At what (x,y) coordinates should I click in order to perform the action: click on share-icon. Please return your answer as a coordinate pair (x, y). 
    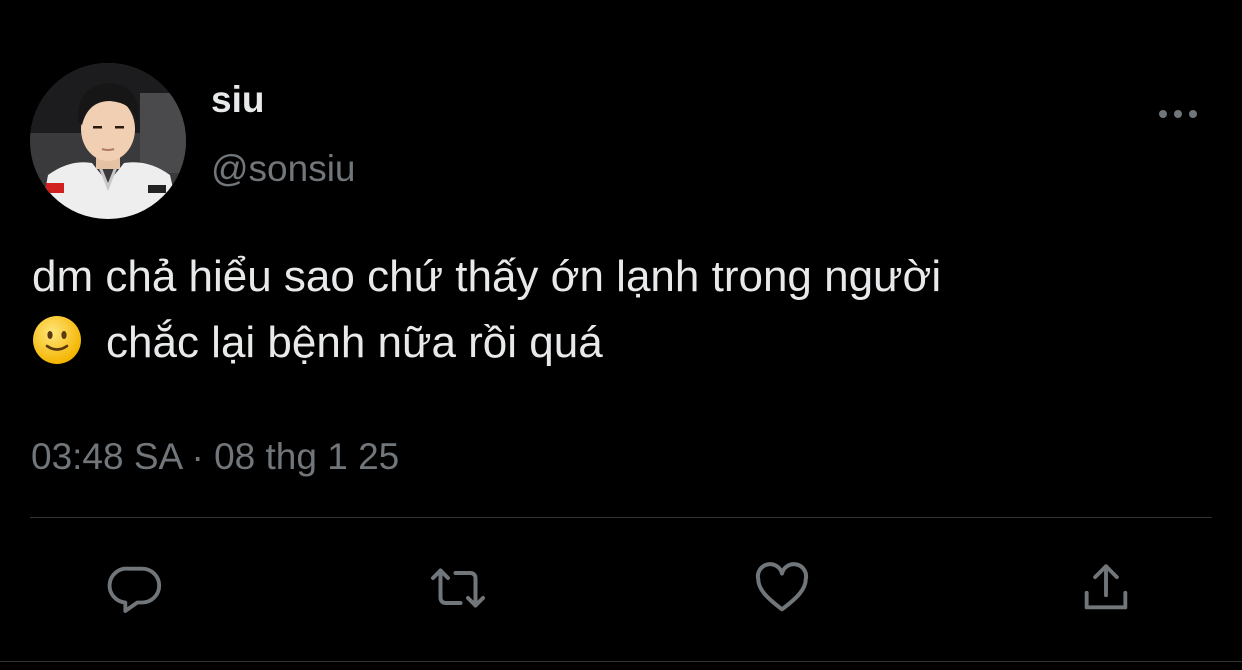
    Looking at the image, I should click on (1106, 587).